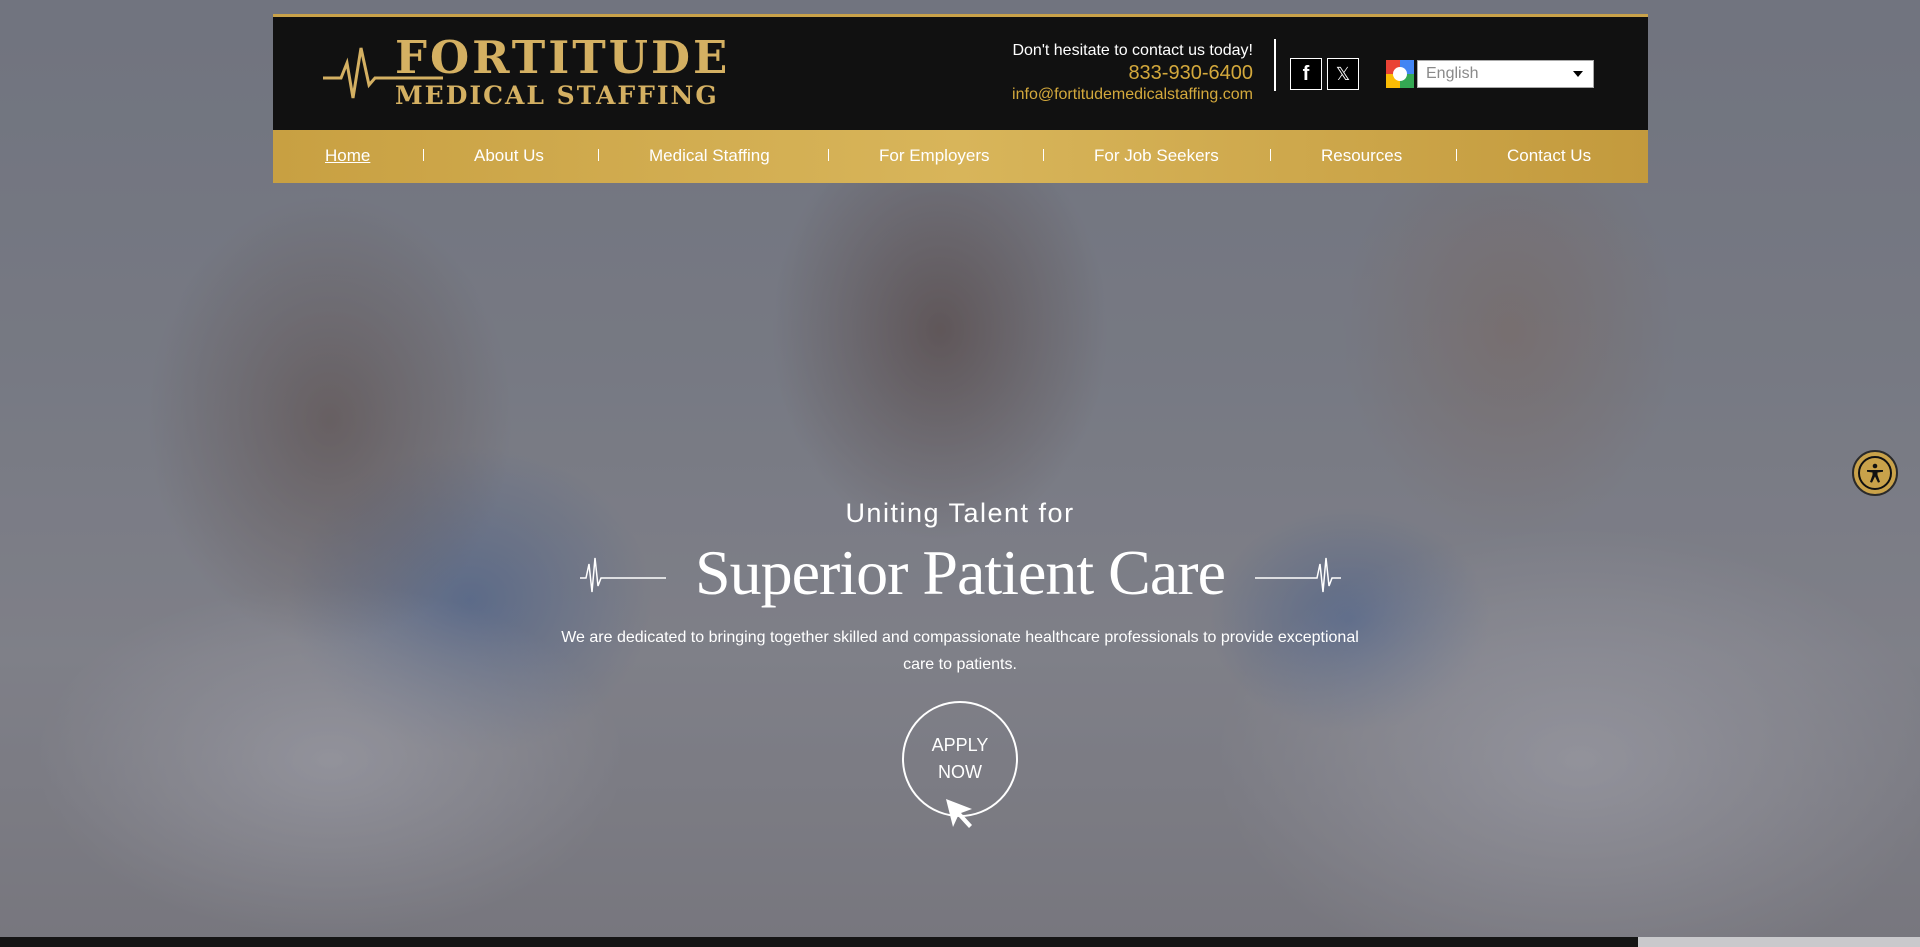  What do you see at coordinates (1452, 73) in the screenshot?
I see `language-select-value: English` at bounding box center [1452, 73].